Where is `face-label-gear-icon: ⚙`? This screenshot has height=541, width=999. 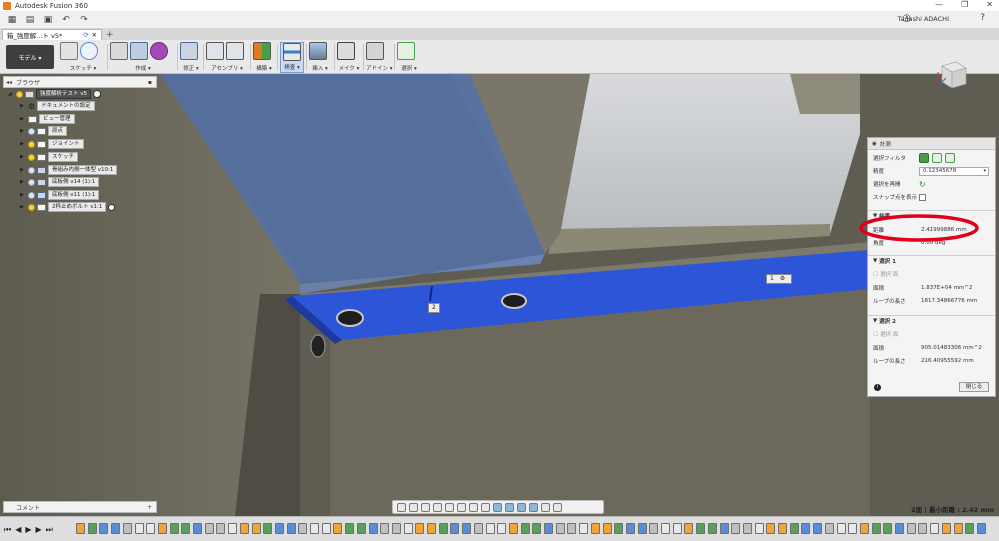
face-label-gear-icon: ⚙ is located at coordinates (782, 278).